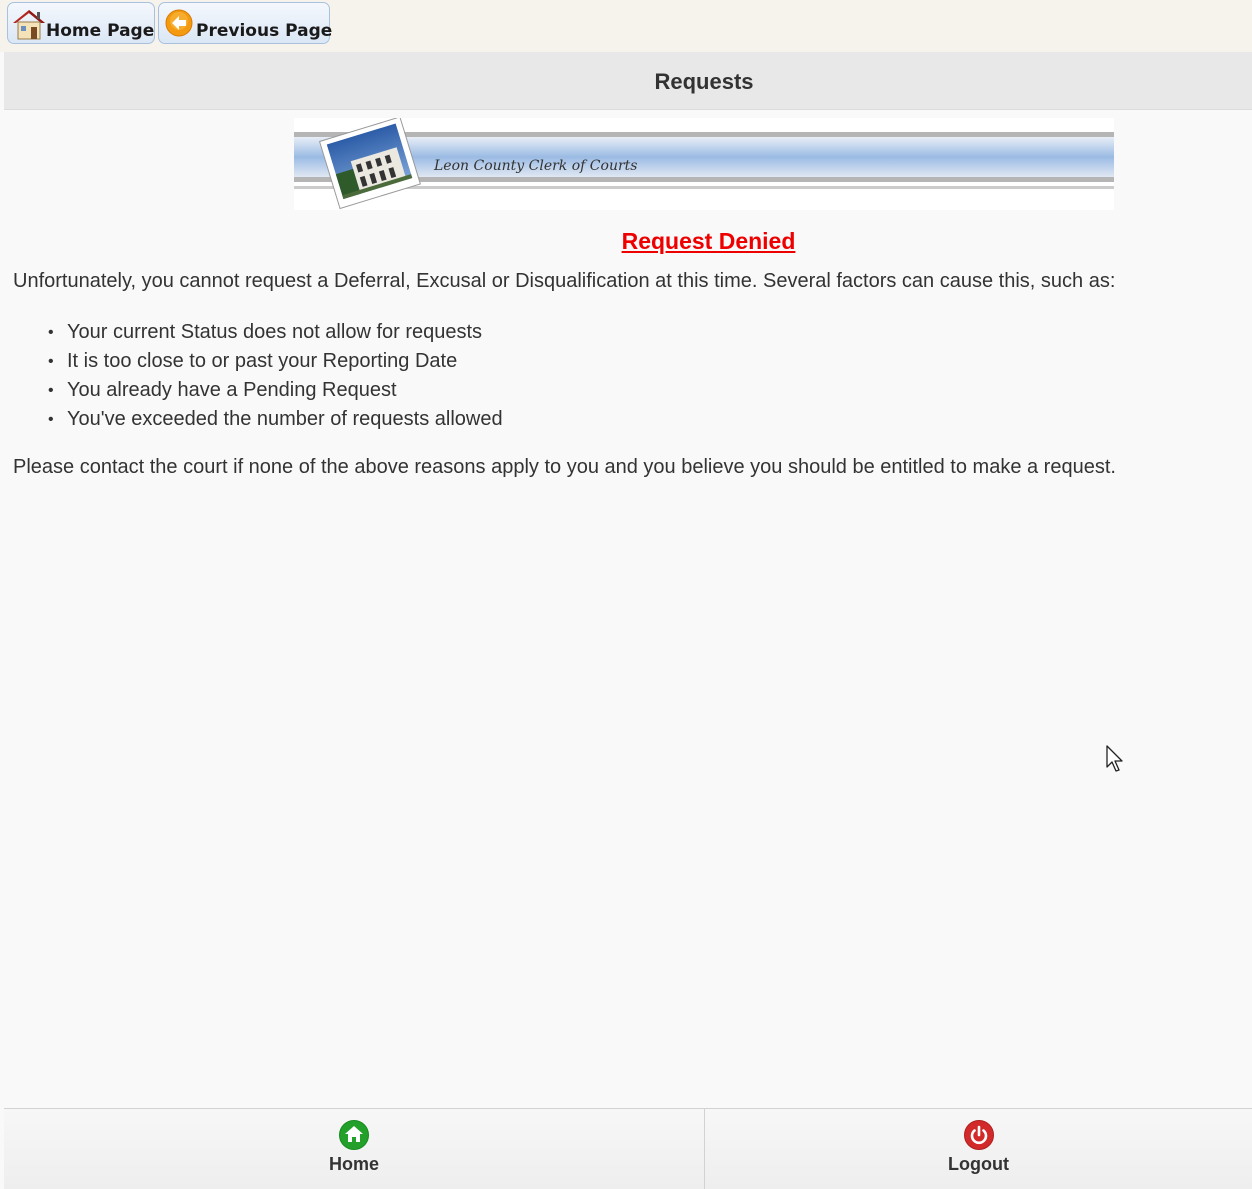 This screenshot has width=1252, height=1189. I want to click on home-circle-icon, so click(354, 1135).